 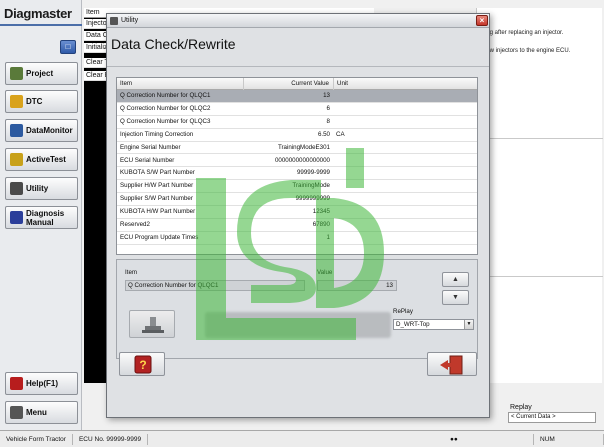 I want to click on nav-utility-label: Utility, so click(x=37, y=188).